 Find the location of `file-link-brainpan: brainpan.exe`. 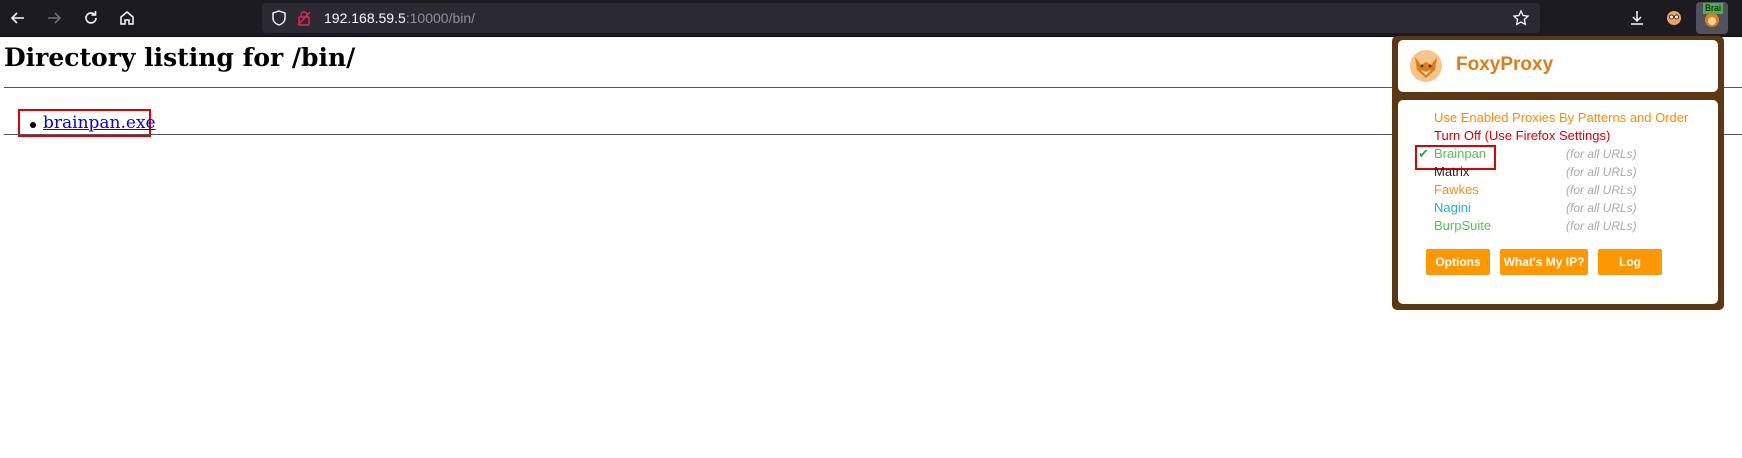

file-link-brainpan: brainpan.exe is located at coordinates (99, 123).